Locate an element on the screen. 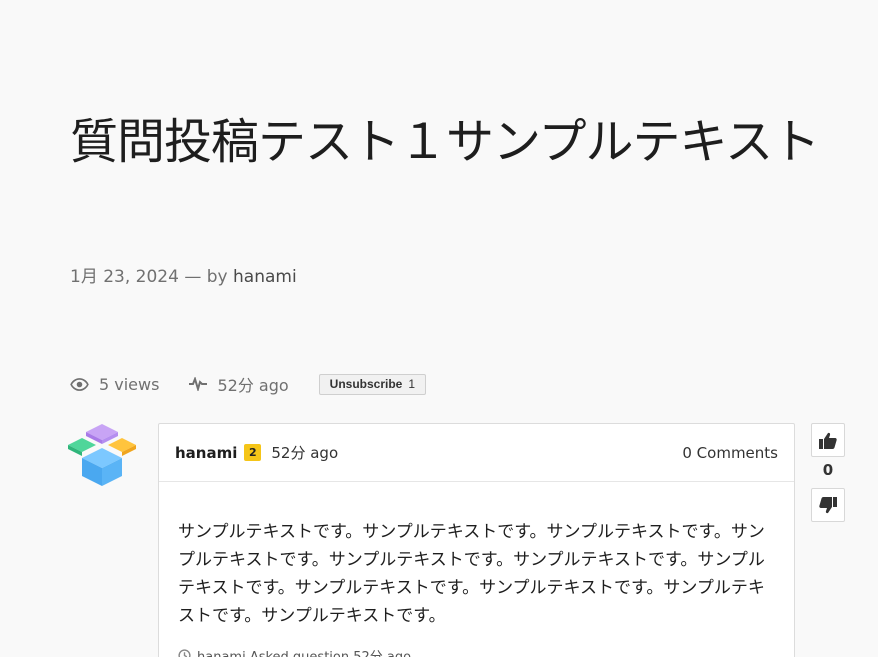 The image size is (878, 657). thumbs-down-icon is located at coordinates (828, 504).